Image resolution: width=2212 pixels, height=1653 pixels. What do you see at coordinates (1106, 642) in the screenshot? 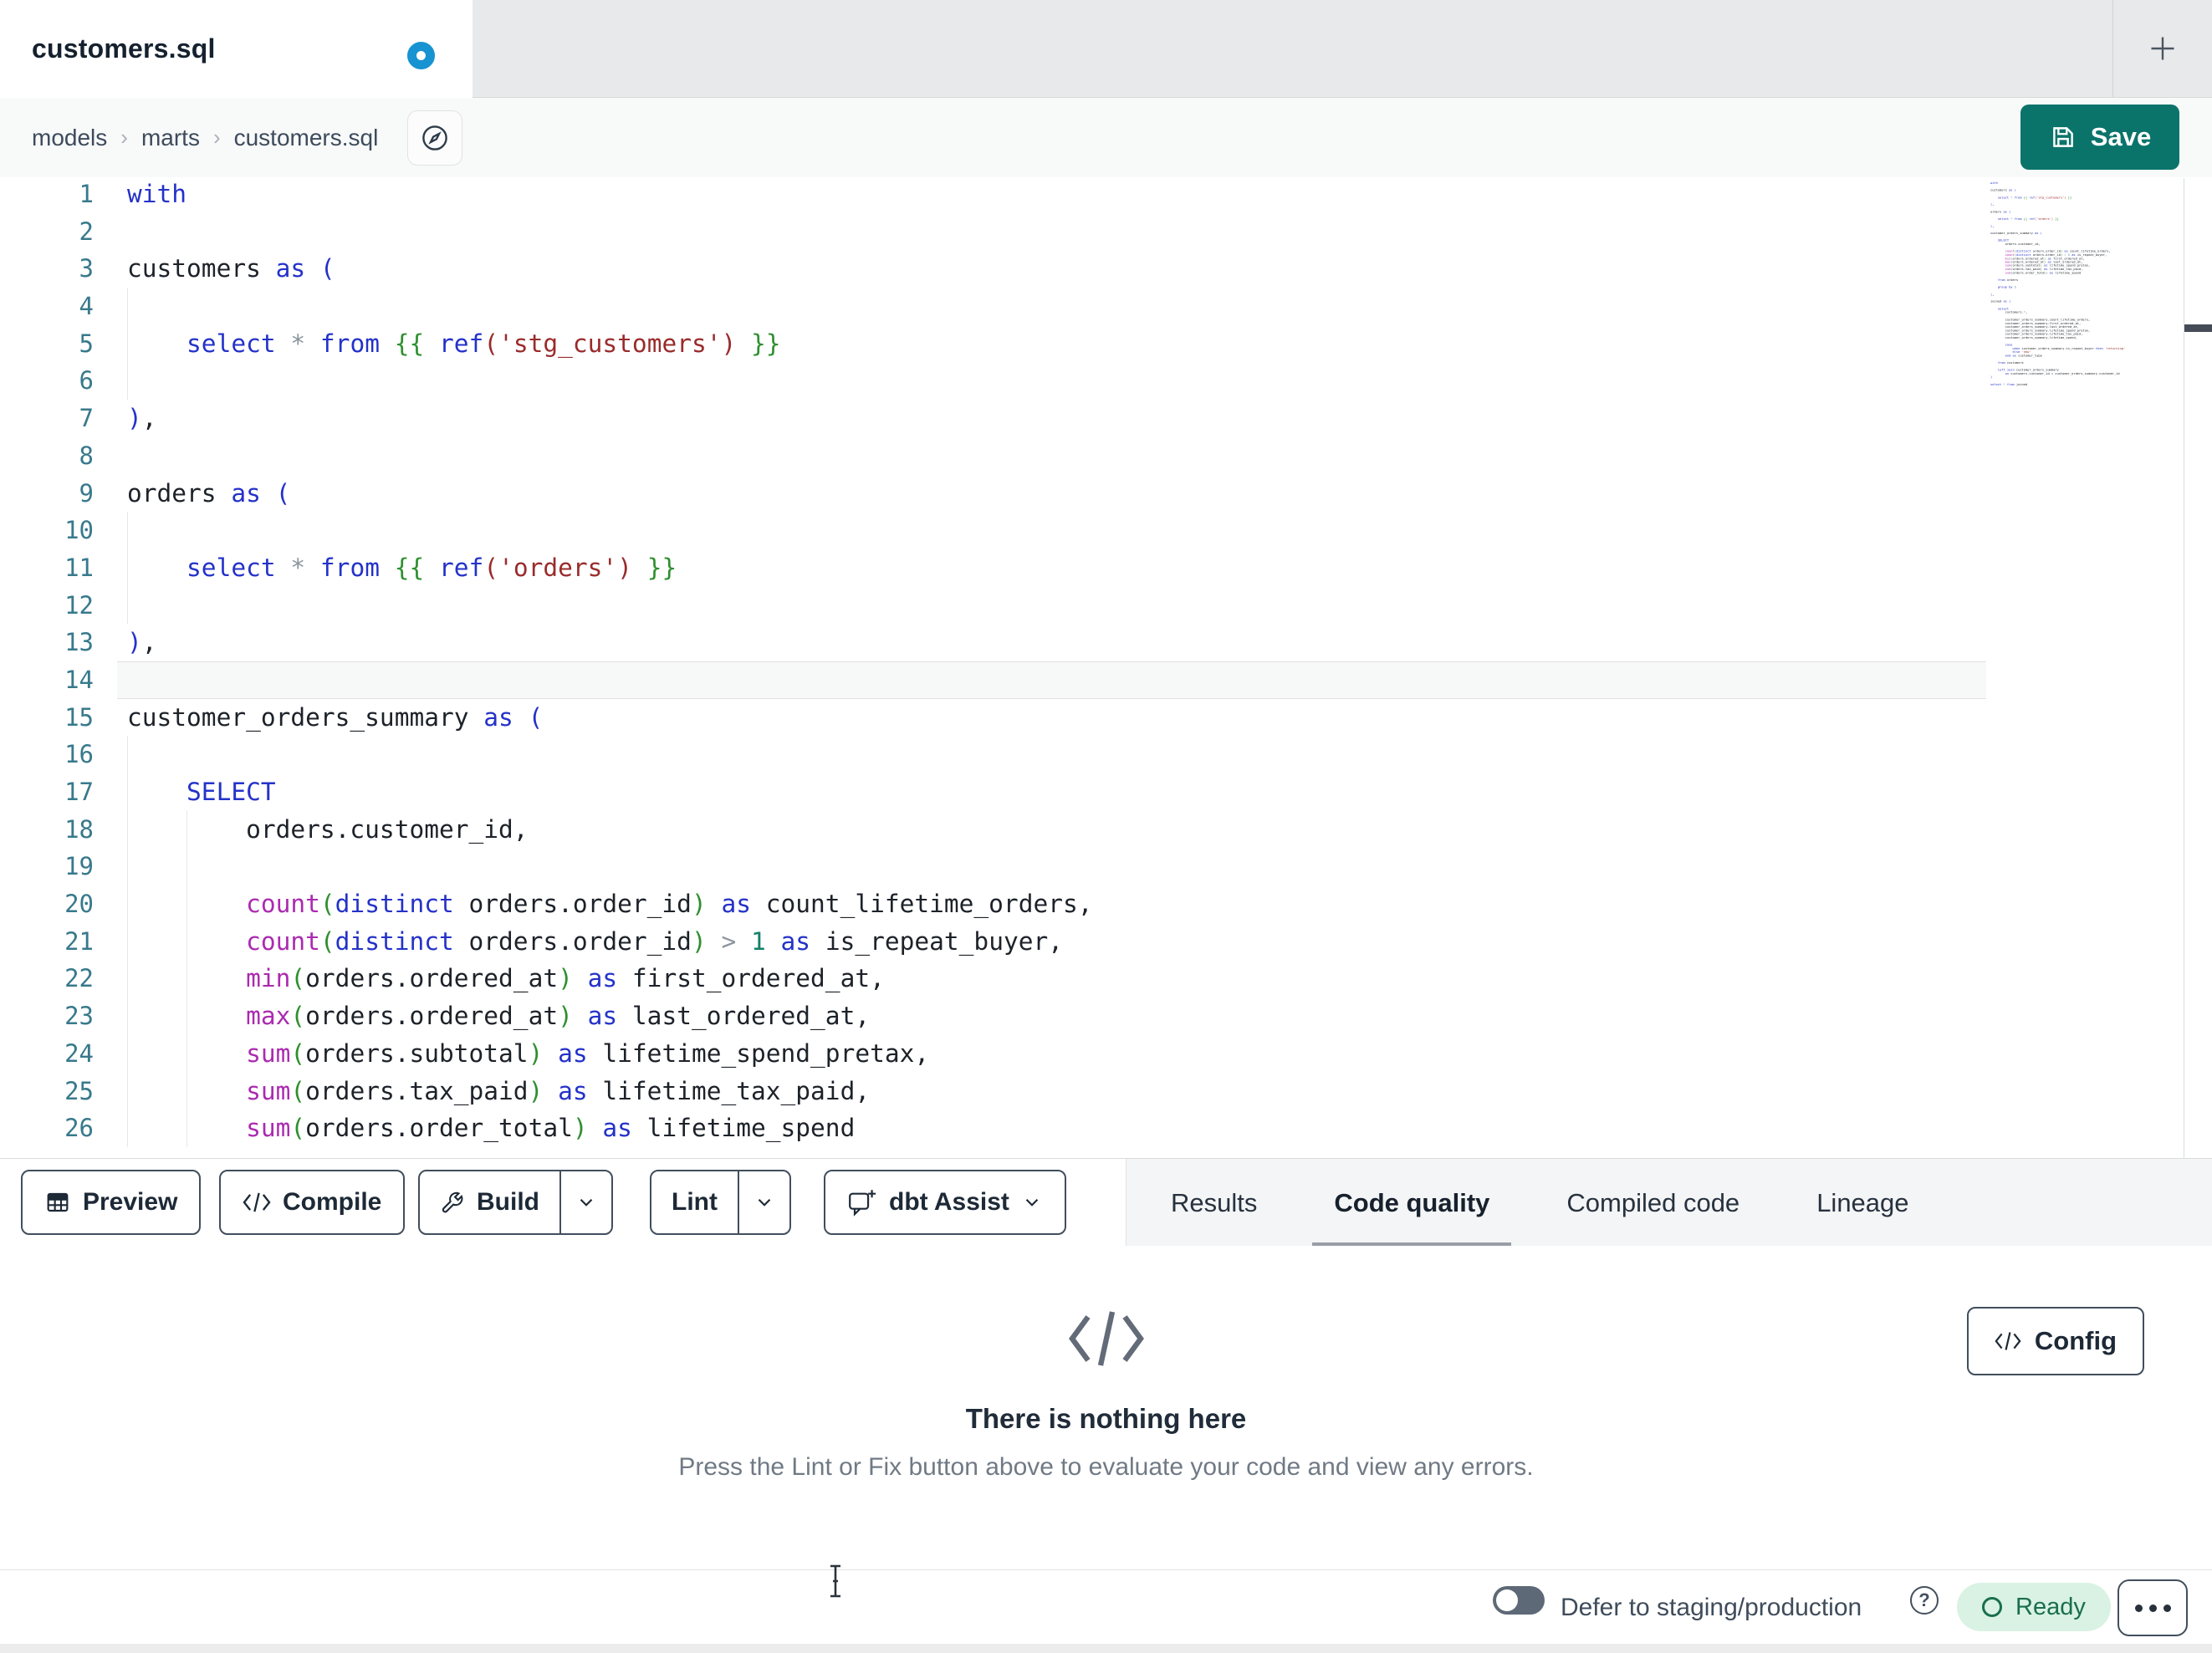
I see `code-line-13: 13),` at bounding box center [1106, 642].